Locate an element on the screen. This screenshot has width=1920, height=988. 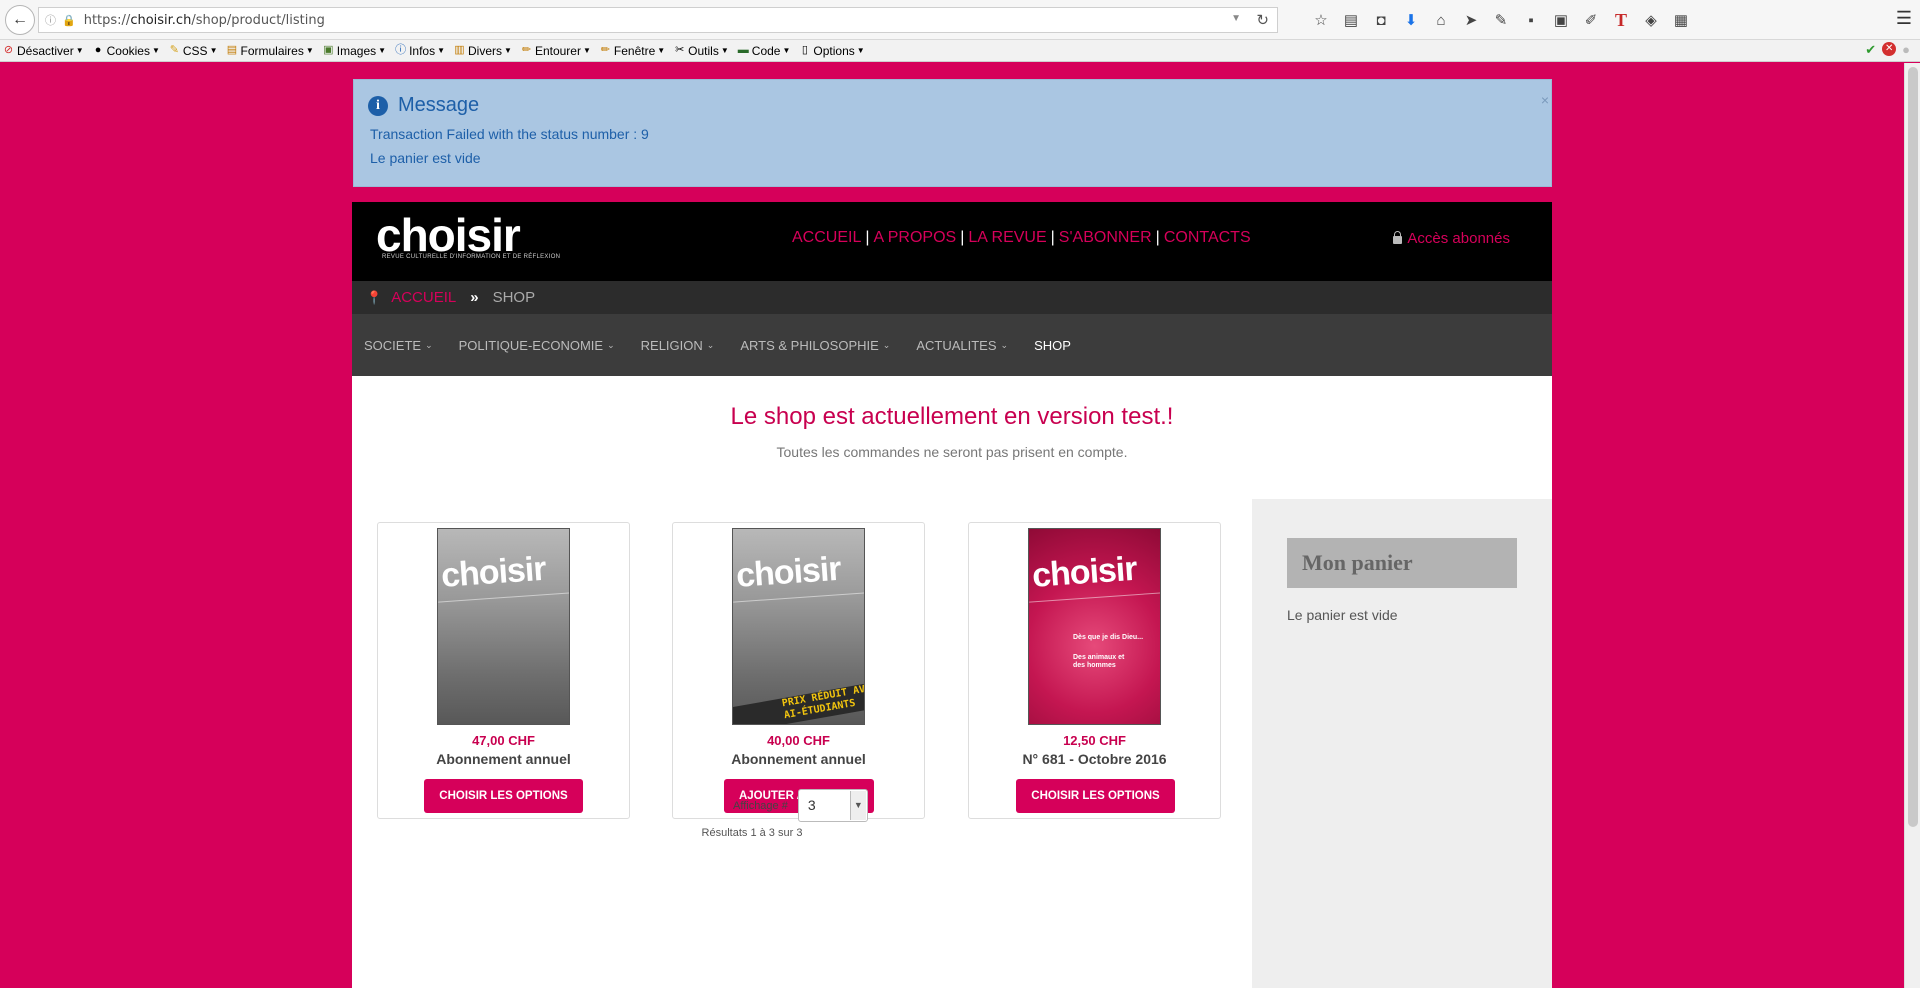
status-circle-icon: ● is located at coordinates (1906, 50).